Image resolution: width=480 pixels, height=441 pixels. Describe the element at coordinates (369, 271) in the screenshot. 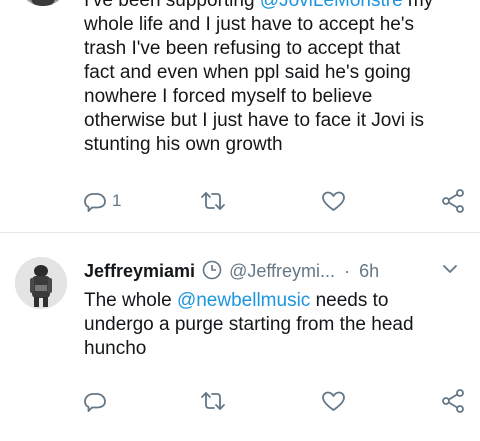

I see `timestamp: 6h` at that location.